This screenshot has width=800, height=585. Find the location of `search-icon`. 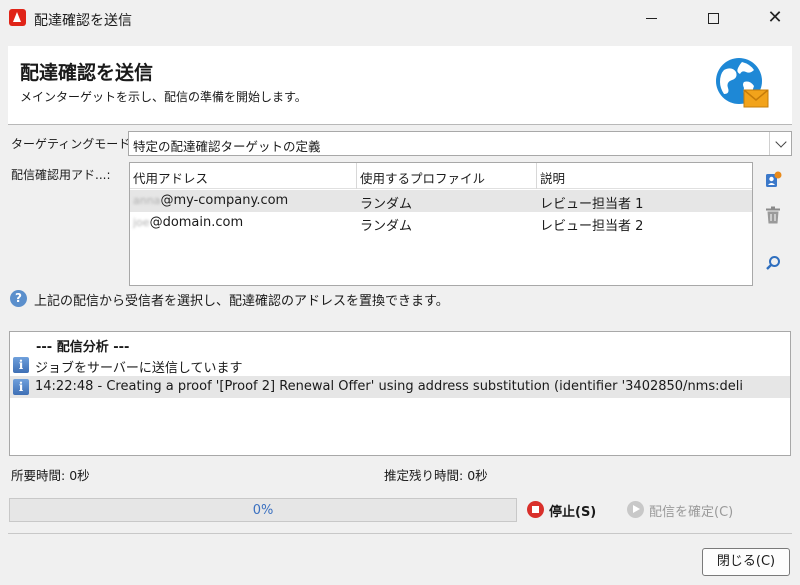

search-icon is located at coordinates (773, 263).